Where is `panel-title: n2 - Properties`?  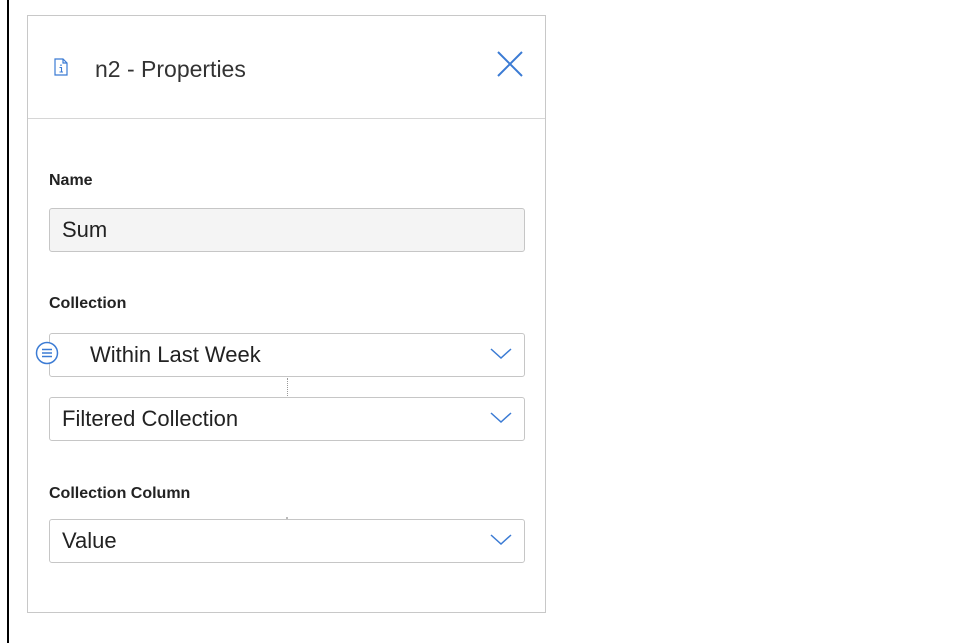 panel-title: n2 - Properties is located at coordinates (170, 69).